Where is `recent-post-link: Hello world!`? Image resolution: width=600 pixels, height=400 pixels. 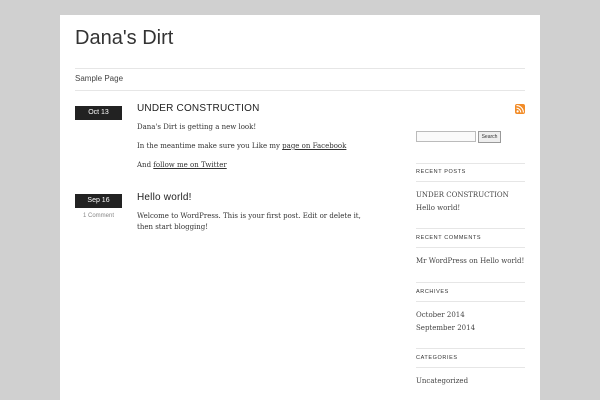 recent-post-link: Hello world! is located at coordinates (438, 208).